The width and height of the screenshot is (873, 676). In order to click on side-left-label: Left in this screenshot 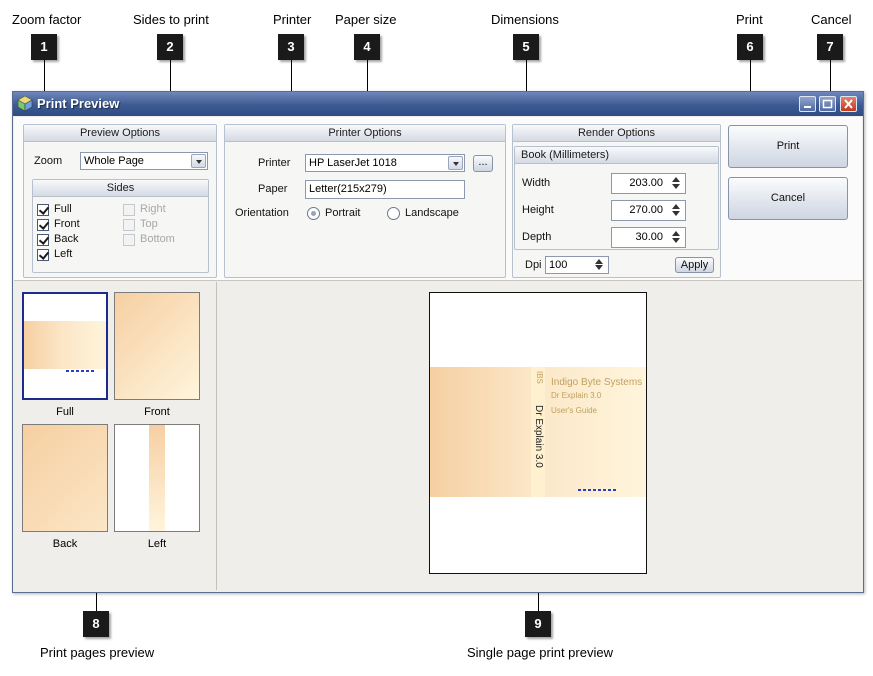, I will do `click(63, 254)`.